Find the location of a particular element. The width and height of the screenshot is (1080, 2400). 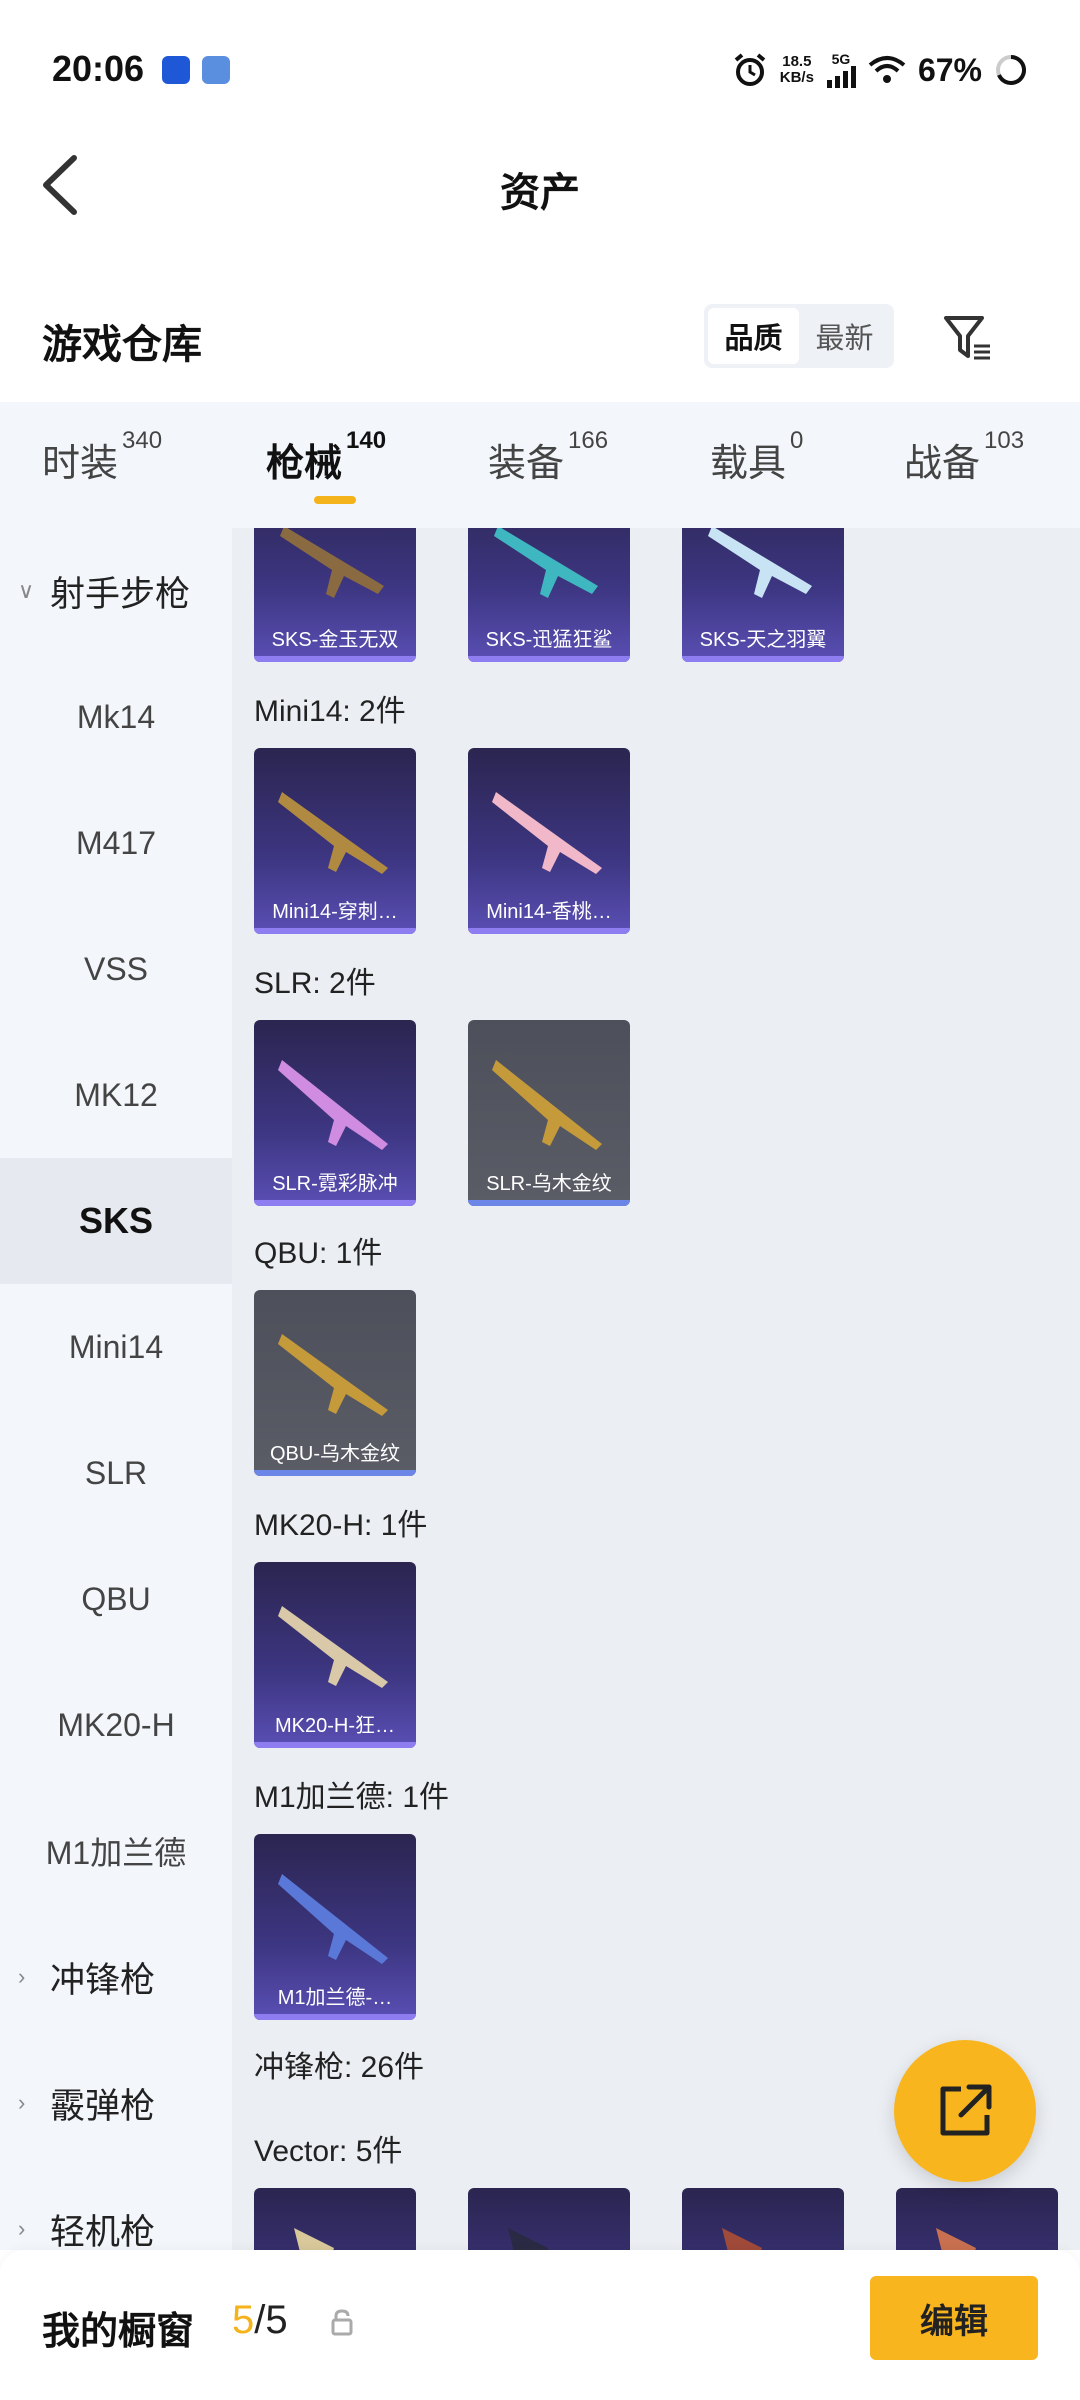

status-right: 18.5 KB/s 5G 67% is located at coordinates (880, 70).